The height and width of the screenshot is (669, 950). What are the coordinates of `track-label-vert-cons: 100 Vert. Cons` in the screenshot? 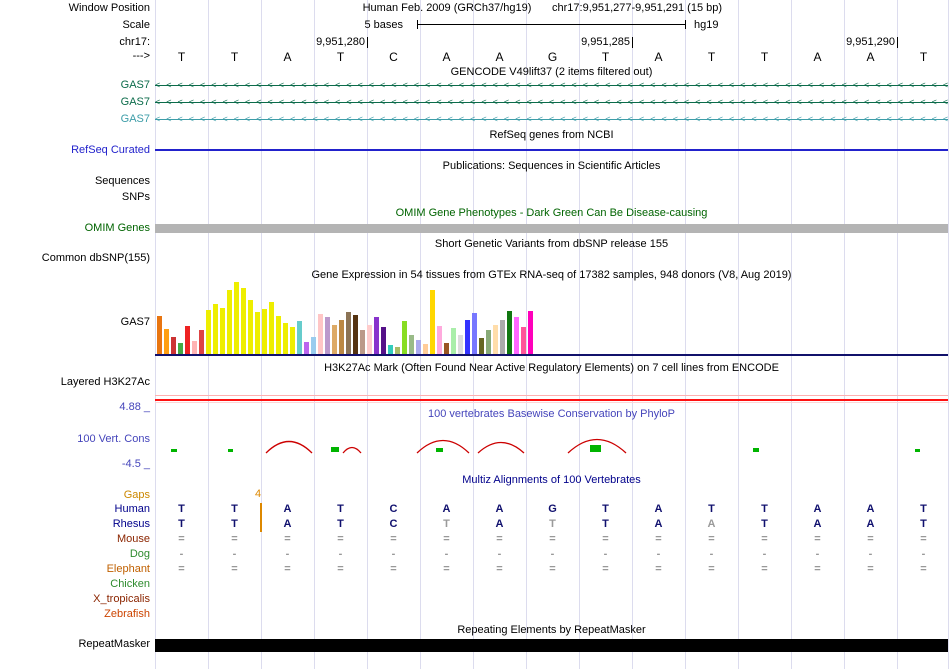 It's located at (75, 439).